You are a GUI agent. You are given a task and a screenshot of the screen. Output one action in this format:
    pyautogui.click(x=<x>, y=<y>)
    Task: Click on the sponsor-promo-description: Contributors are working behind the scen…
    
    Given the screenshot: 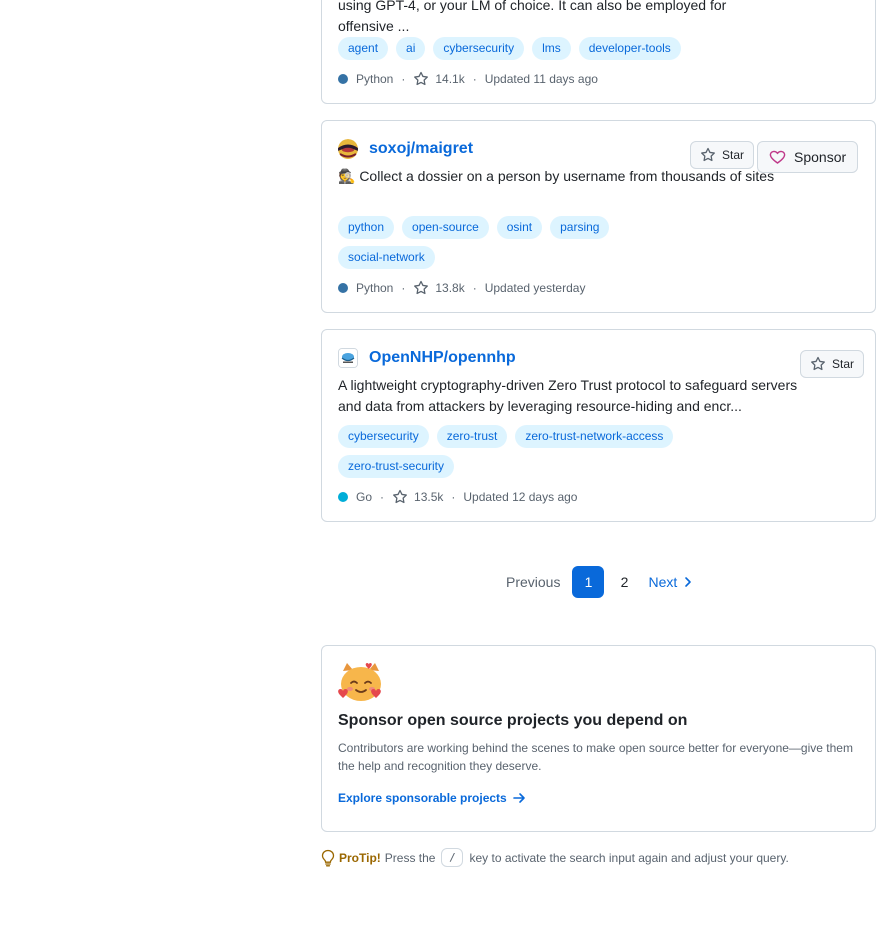 What is the action you would take?
    pyautogui.click(x=595, y=757)
    